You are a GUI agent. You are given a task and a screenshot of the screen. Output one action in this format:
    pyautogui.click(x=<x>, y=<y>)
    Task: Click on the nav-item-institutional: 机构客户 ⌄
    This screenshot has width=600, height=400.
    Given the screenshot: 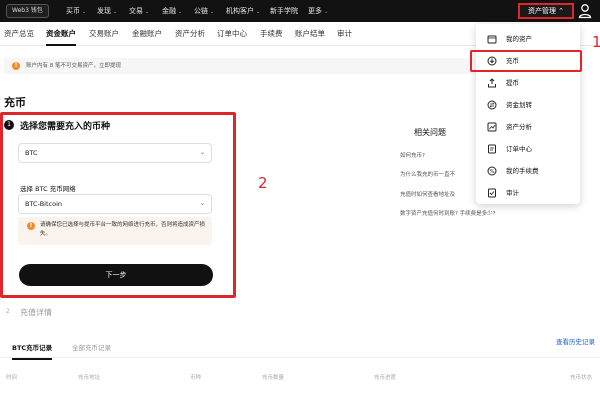 What is the action you would take?
    pyautogui.click(x=243, y=11)
    